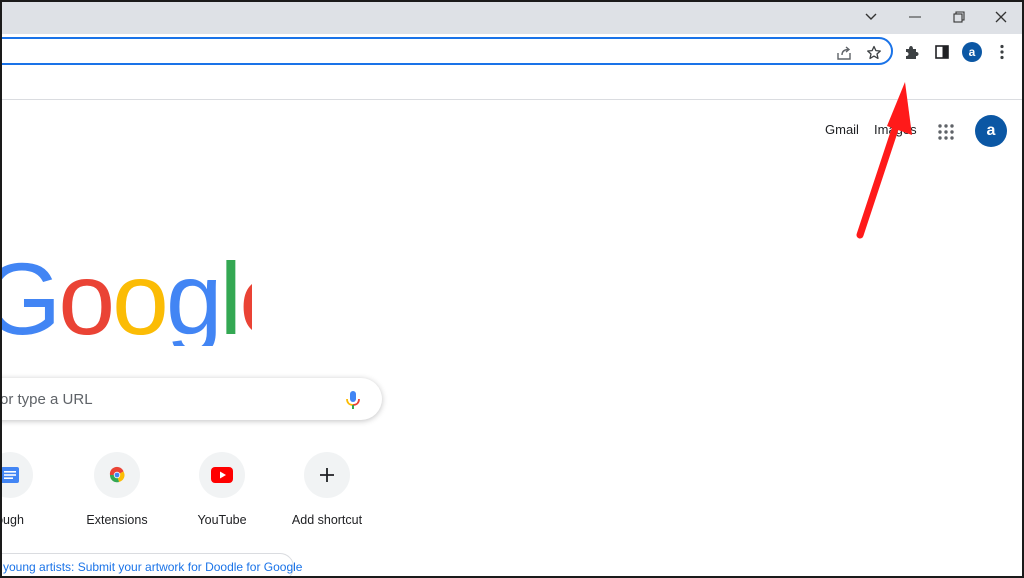 This screenshot has height=578, width=1024. What do you see at coordinates (842, 129) in the screenshot?
I see `gmail-link: Gmail` at bounding box center [842, 129].